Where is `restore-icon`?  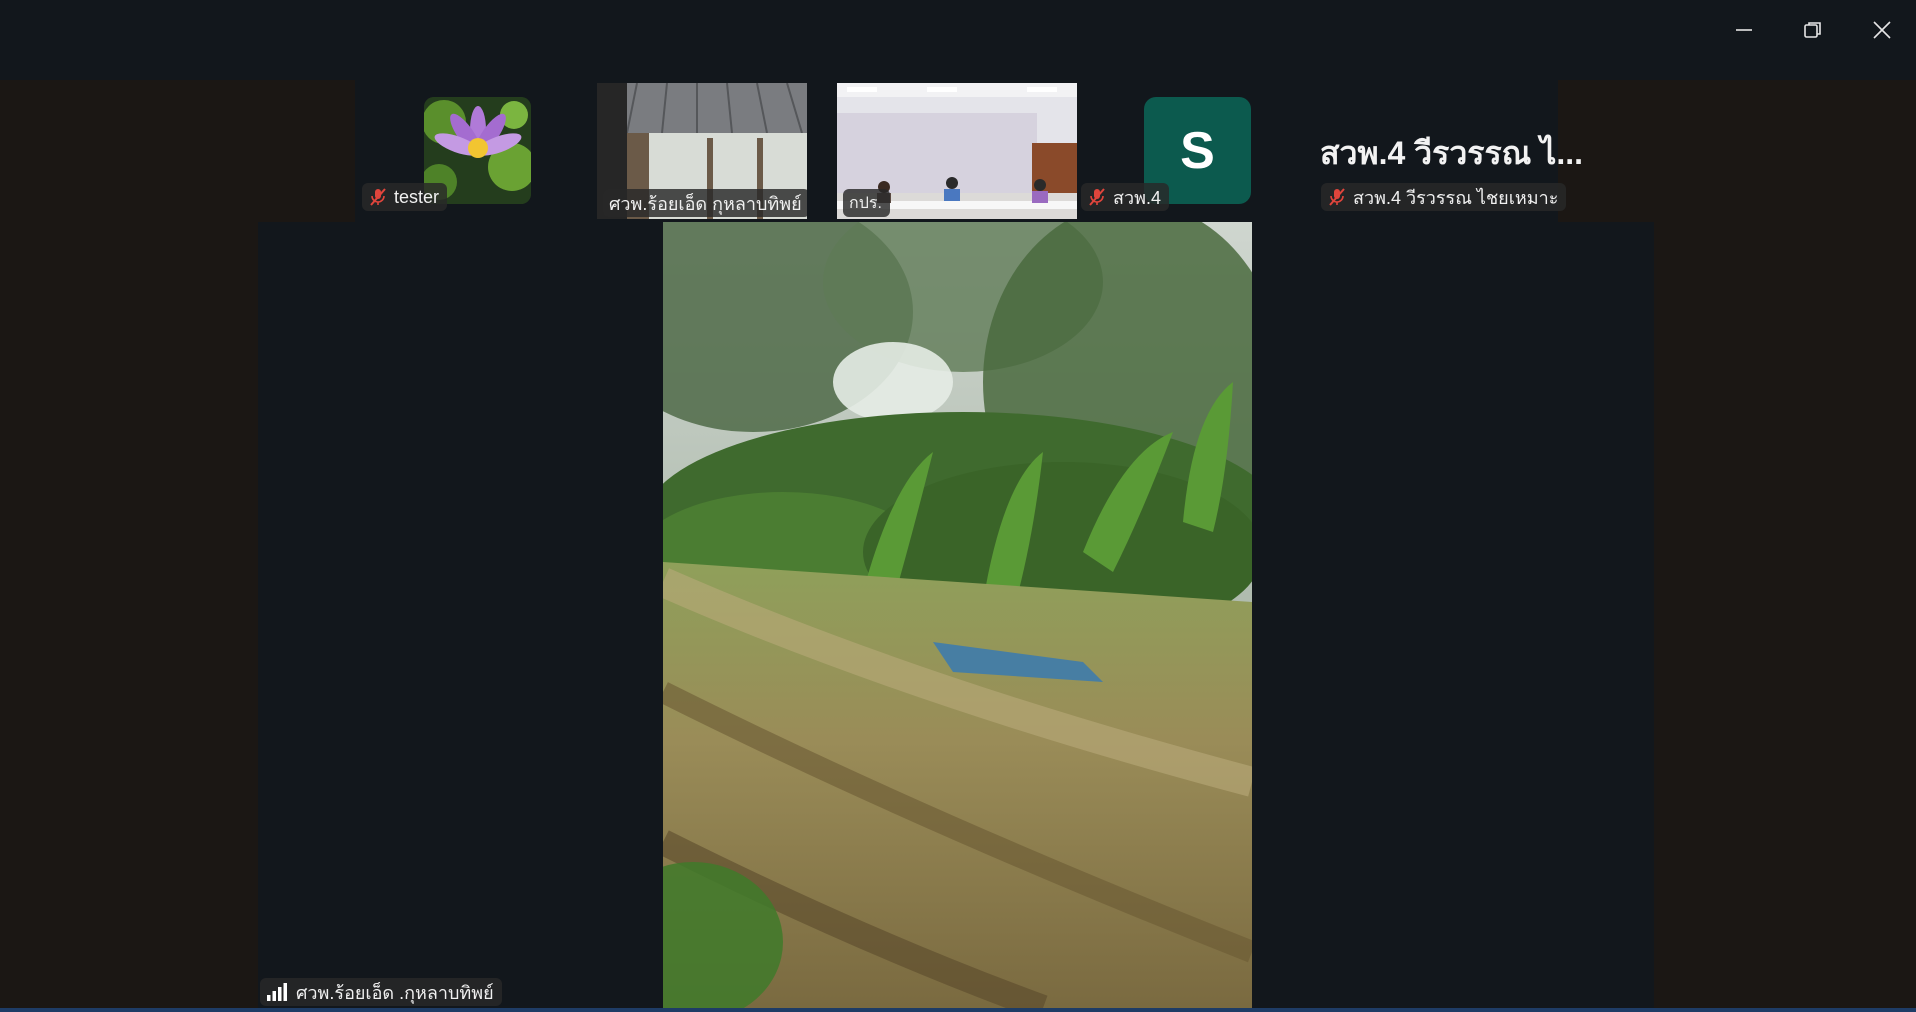 restore-icon is located at coordinates (1812, 30).